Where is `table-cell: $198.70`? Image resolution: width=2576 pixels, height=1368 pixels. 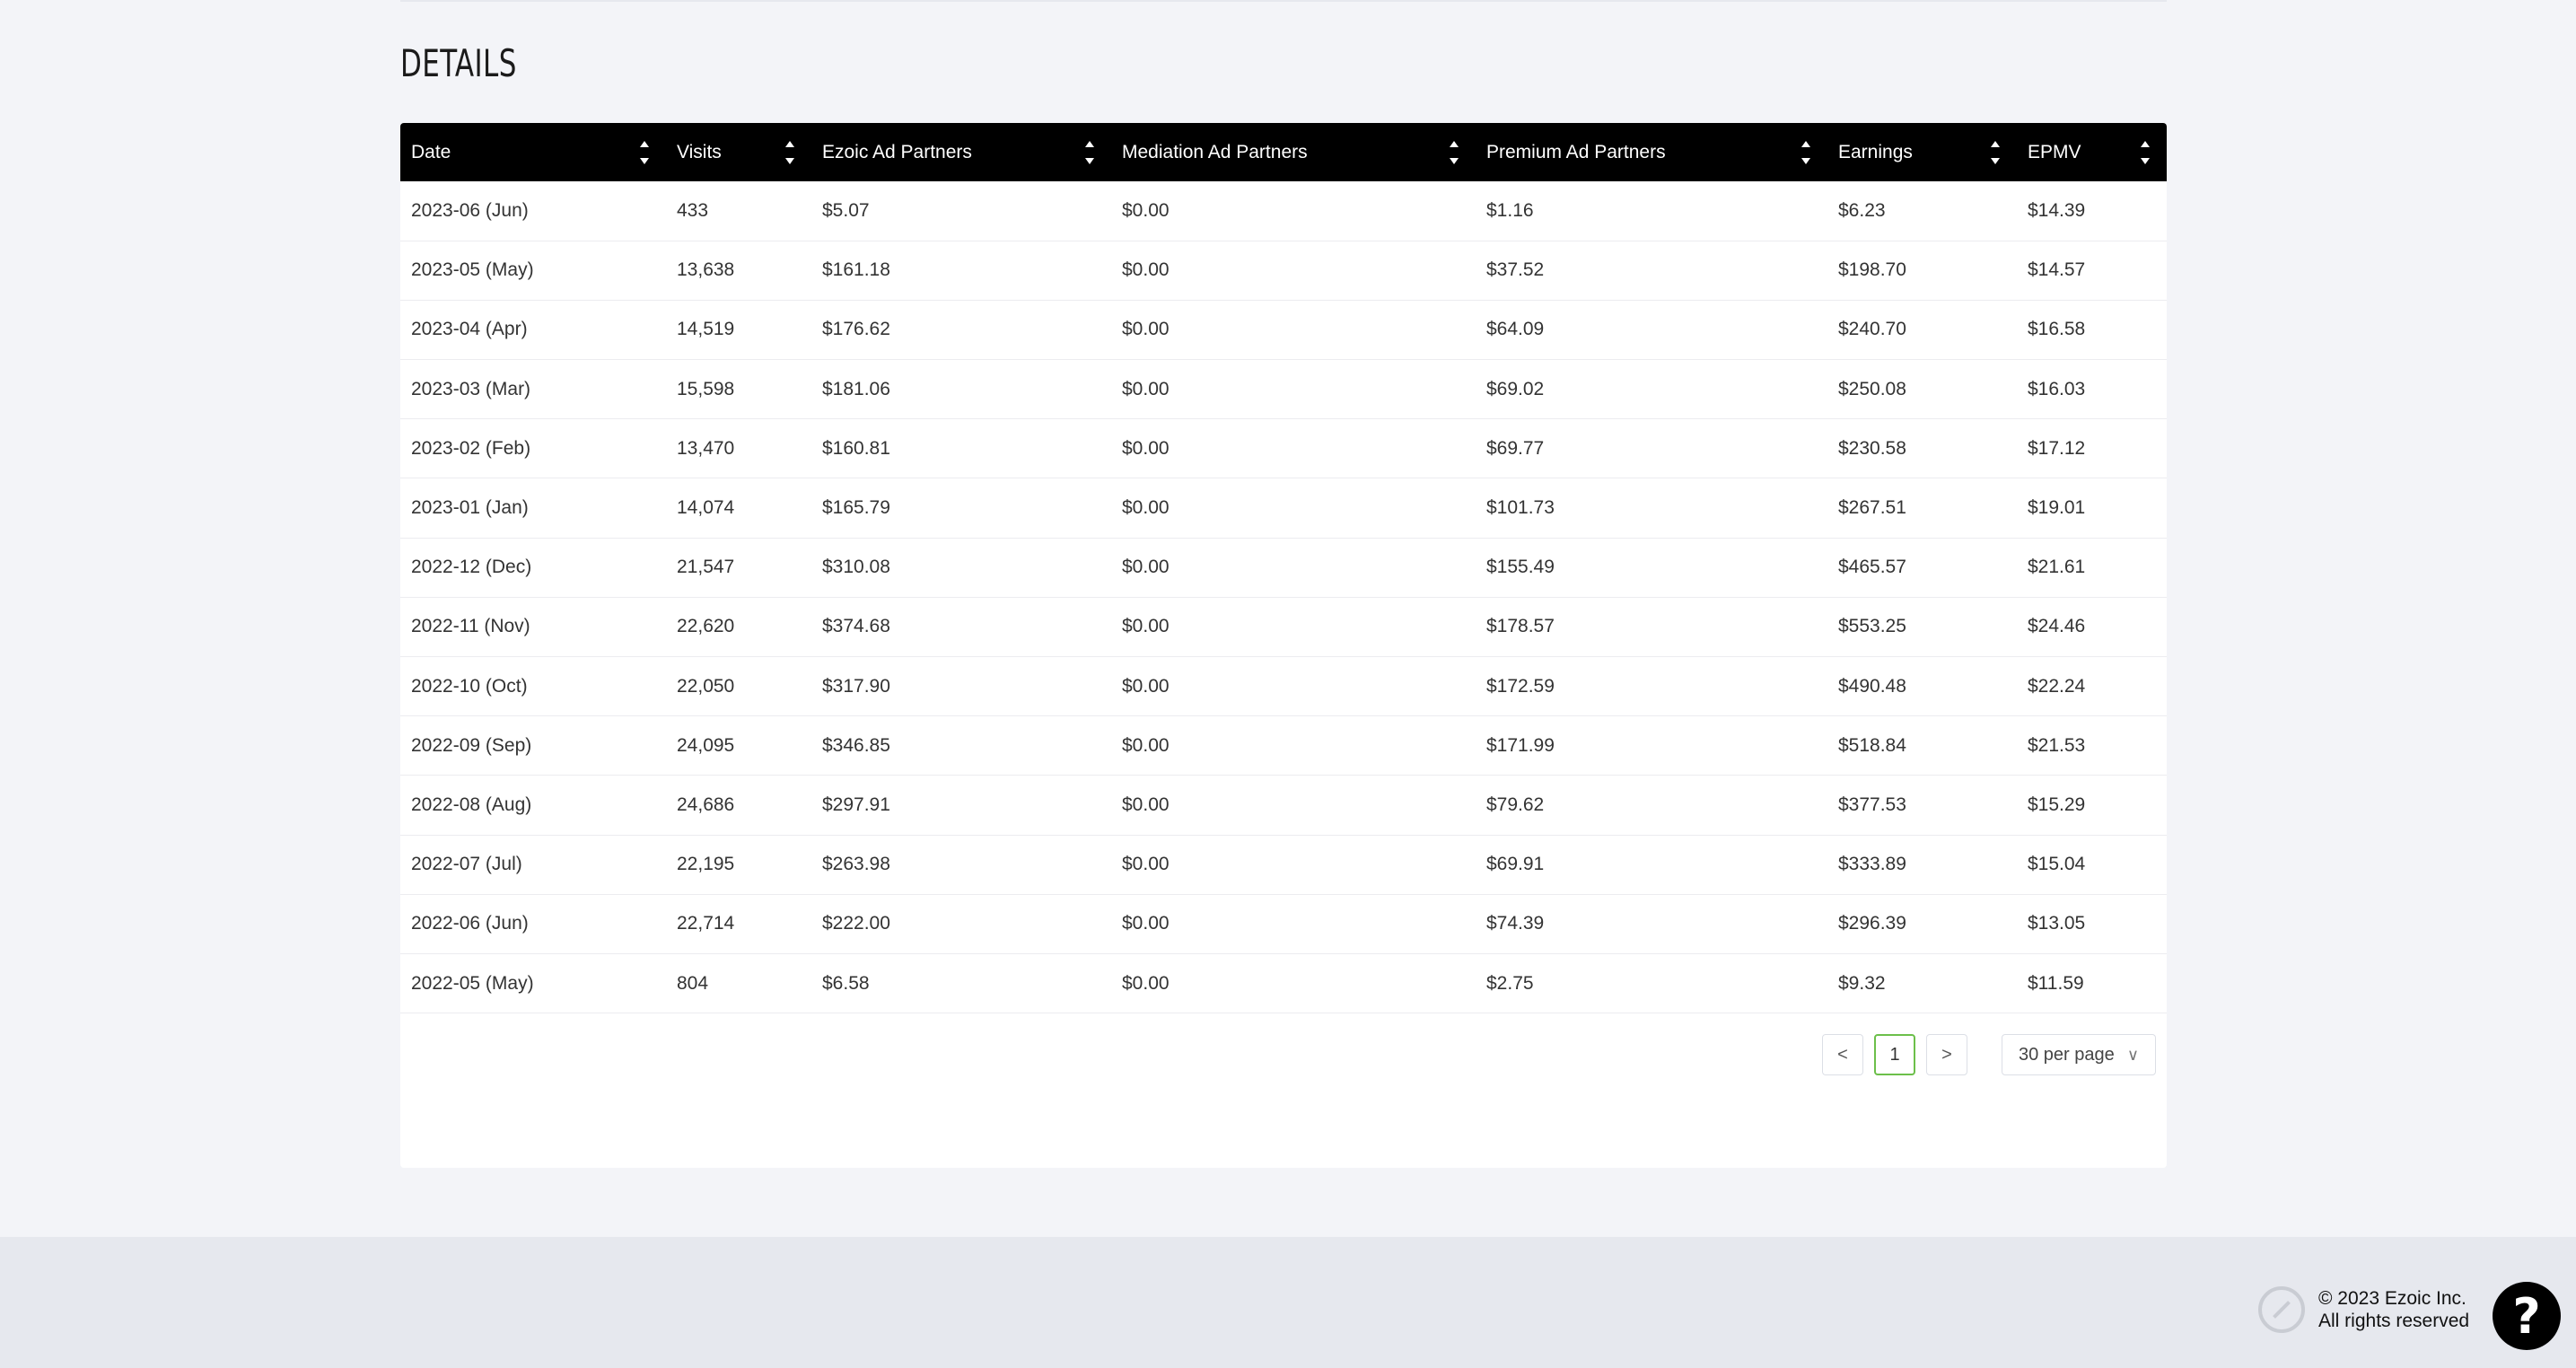 table-cell: $198.70 is located at coordinates (1872, 270).